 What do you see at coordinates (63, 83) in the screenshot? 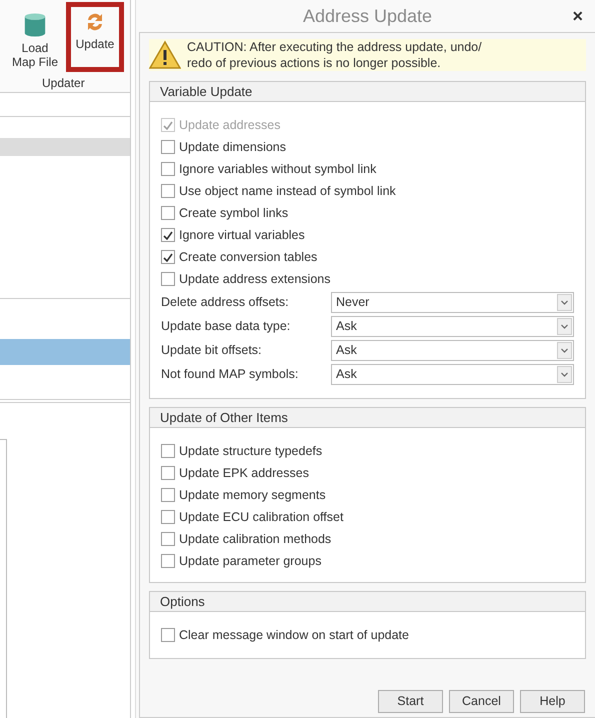
I see `group-label: Updater` at bounding box center [63, 83].